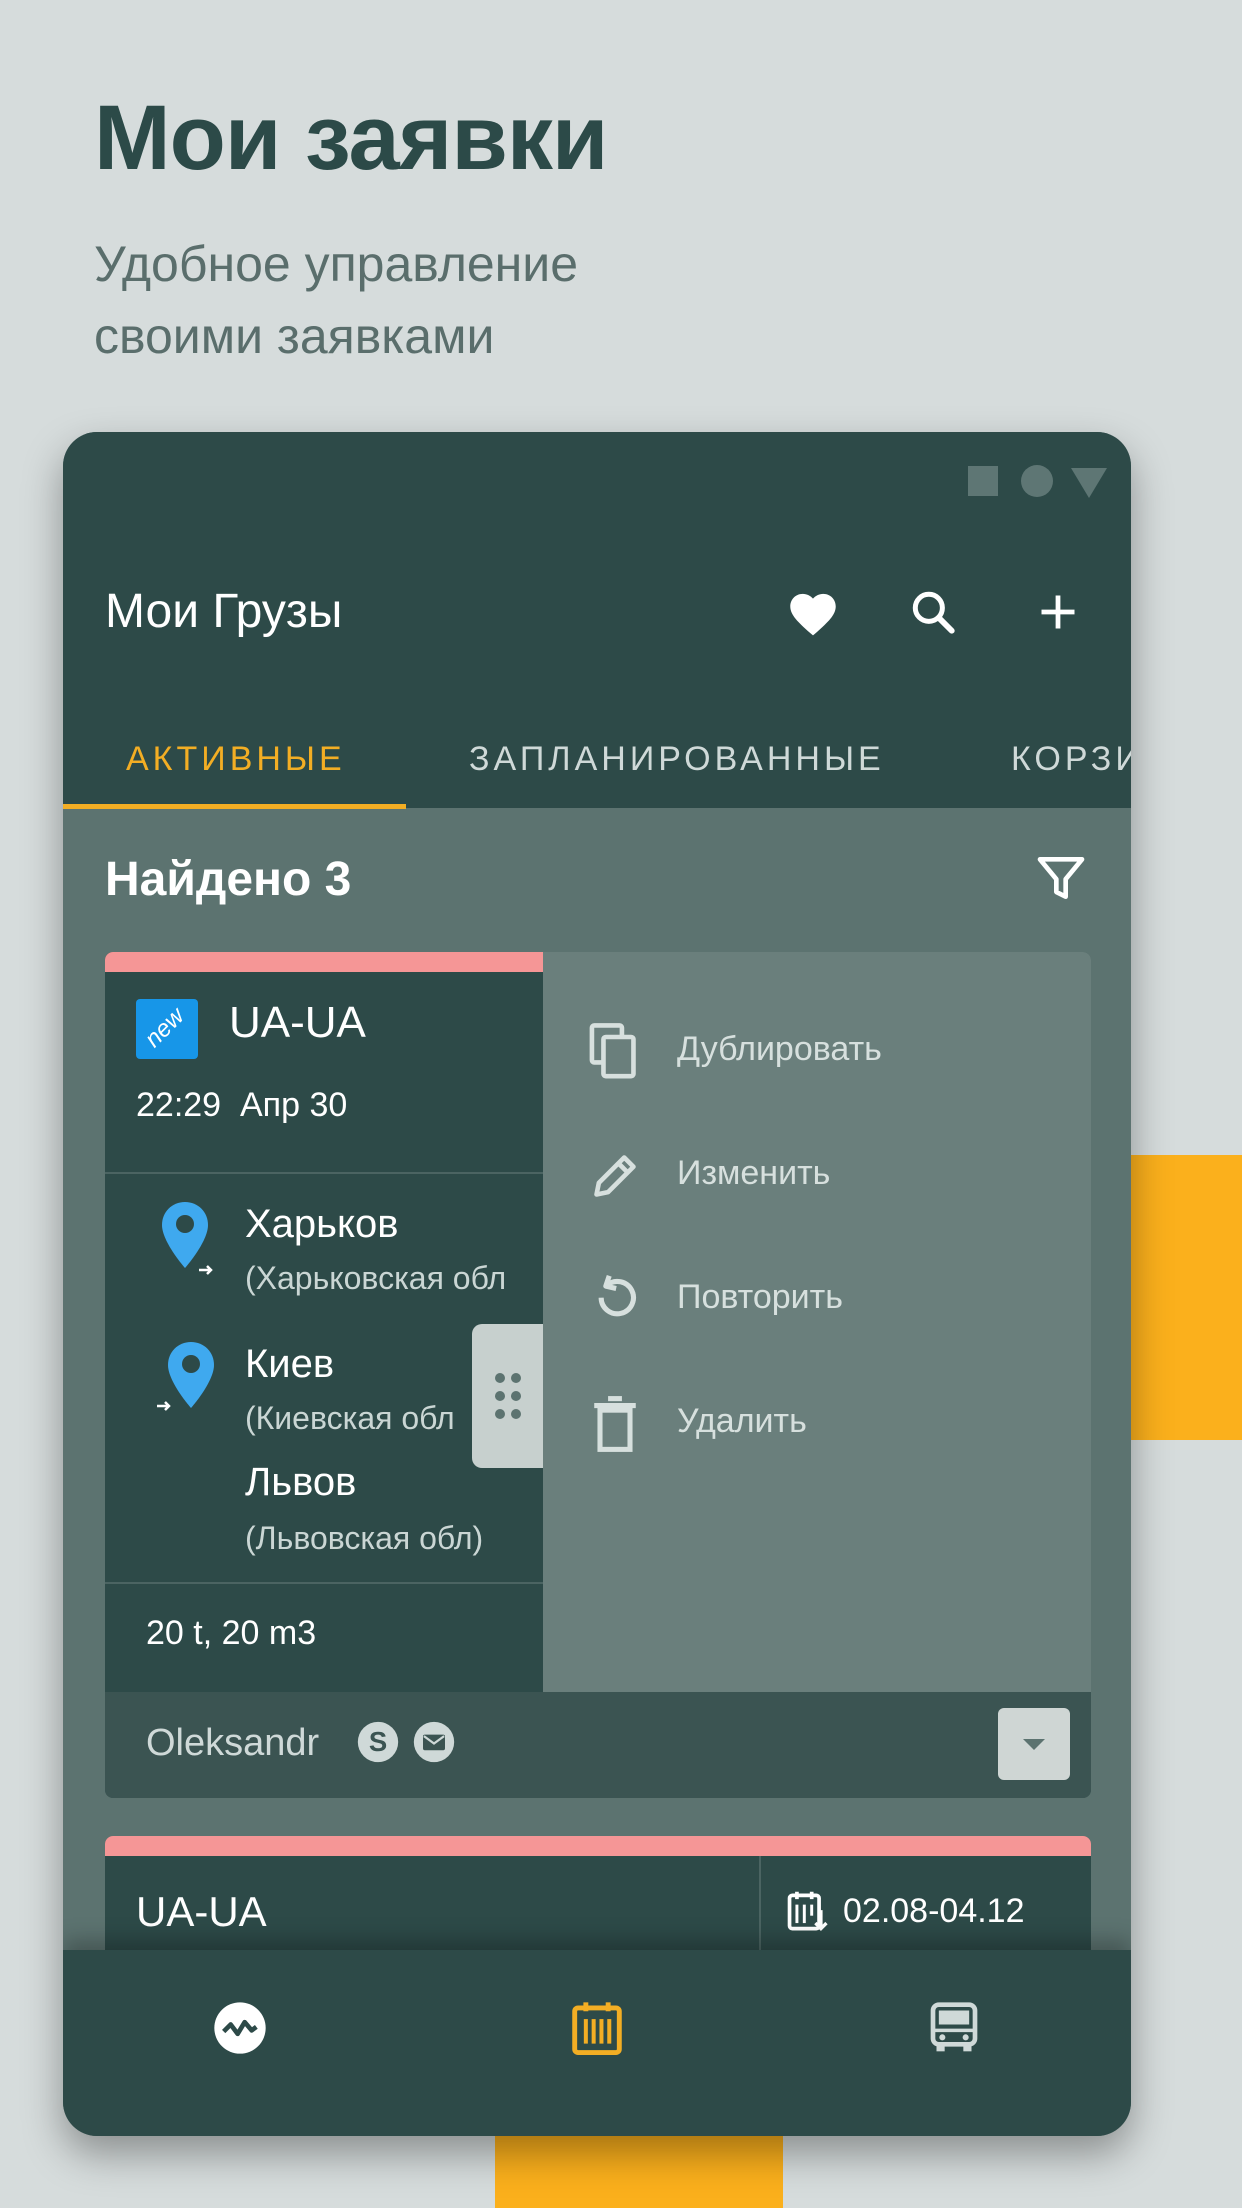  What do you see at coordinates (294, 1105) in the screenshot?
I see `card-date: Апр 30` at bounding box center [294, 1105].